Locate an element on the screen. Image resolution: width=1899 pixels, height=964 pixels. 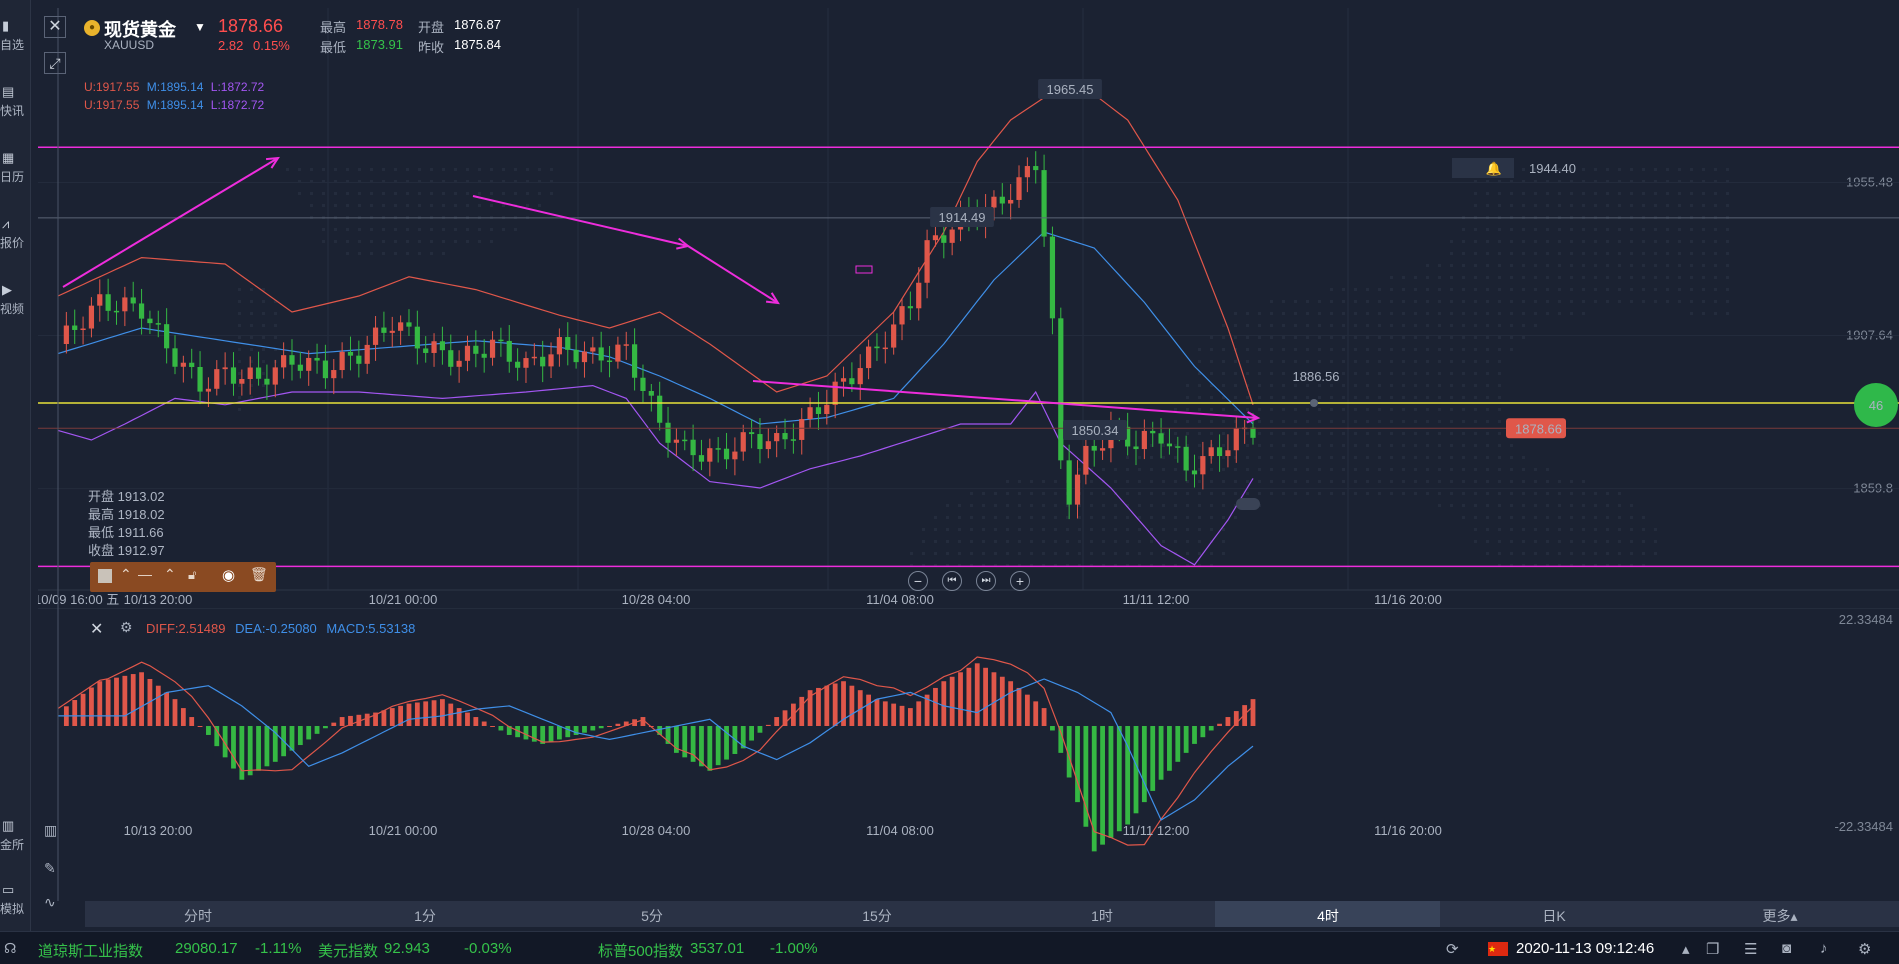
sidebar-item-quotes: ⩘ 报价 is located at coordinates (15, 233).